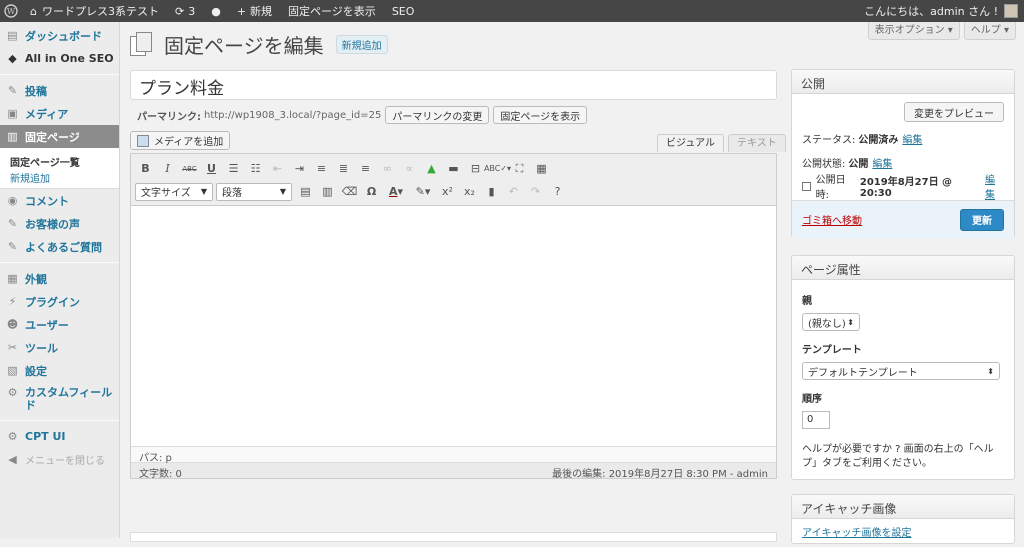 This screenshot has height=547, width=1024. What do you see at coordinates (912, 138) in the screenshot?
I see `edit-status-link: 編集` at bounding box center [912, 138].